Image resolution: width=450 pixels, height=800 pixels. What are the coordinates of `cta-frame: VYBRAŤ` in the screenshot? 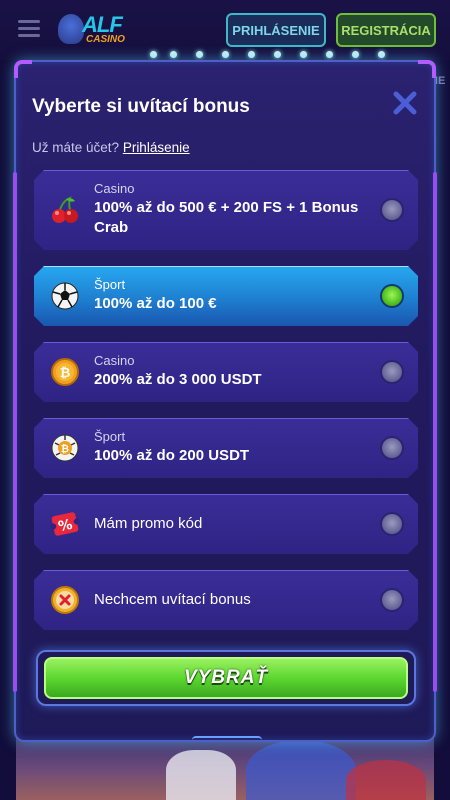 It's located at (226, 678).